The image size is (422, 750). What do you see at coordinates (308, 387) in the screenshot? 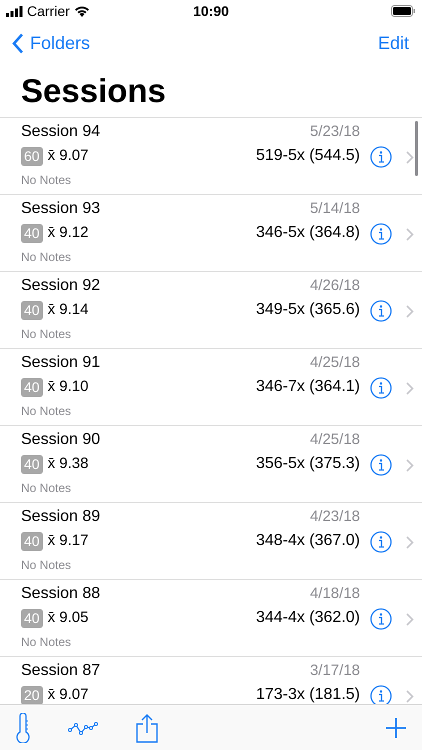
I see `session-score: 346-7x (364.1)` at bounding box center [308, 387].